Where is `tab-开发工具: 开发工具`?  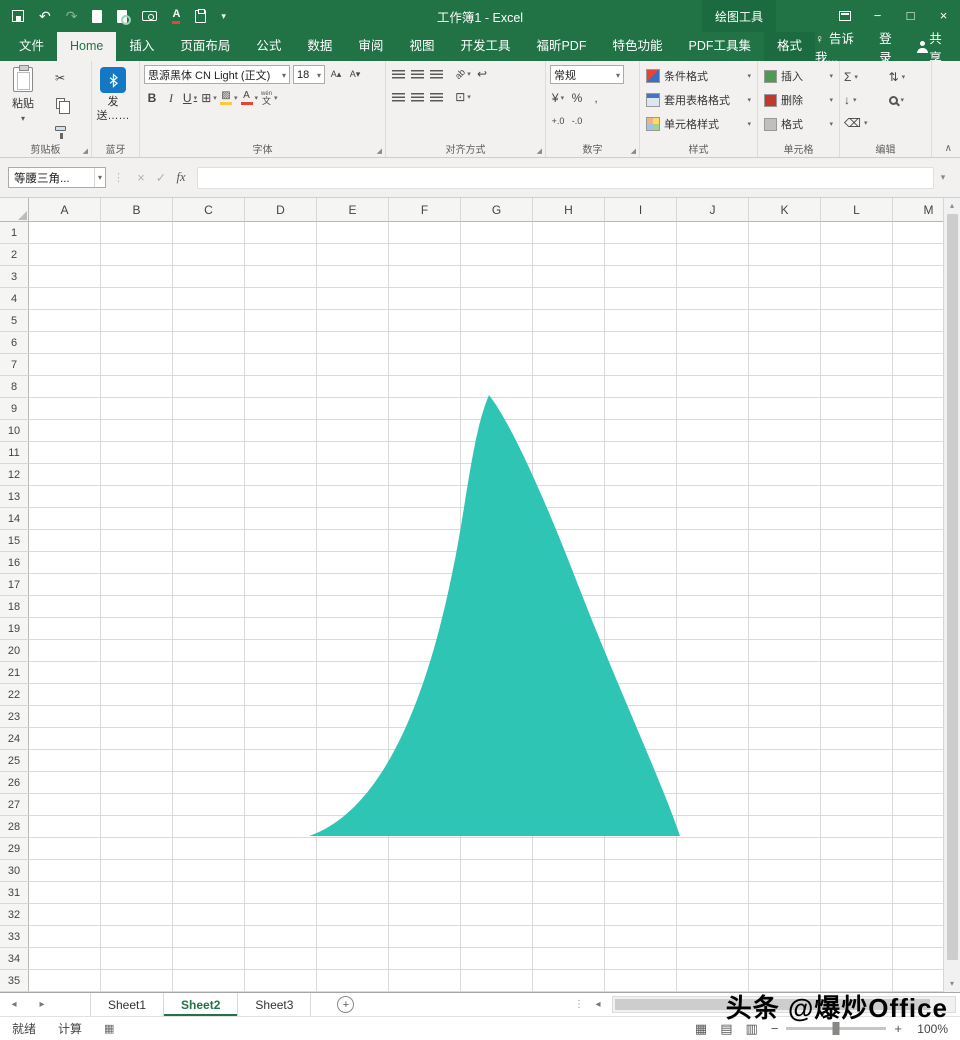 tab-开发工具: 开发工具 is located at coordinates (485, 46).